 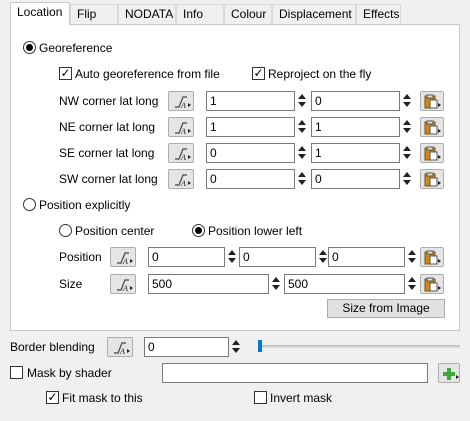 What do you see at coordinates (302, 153) in the screenshot?
I see `se-corner-lat-spinner` at bounding box center [302, 153].